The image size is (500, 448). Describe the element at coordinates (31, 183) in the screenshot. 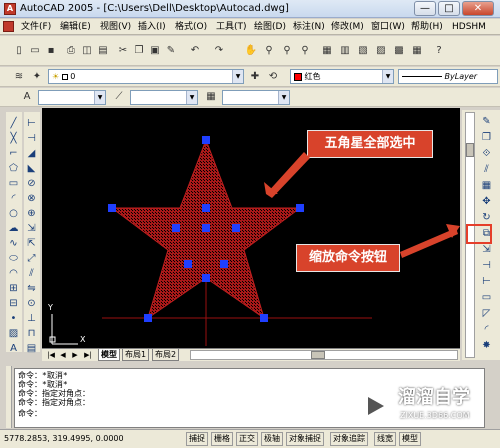

I see `break-icon: ⊘` at that location.